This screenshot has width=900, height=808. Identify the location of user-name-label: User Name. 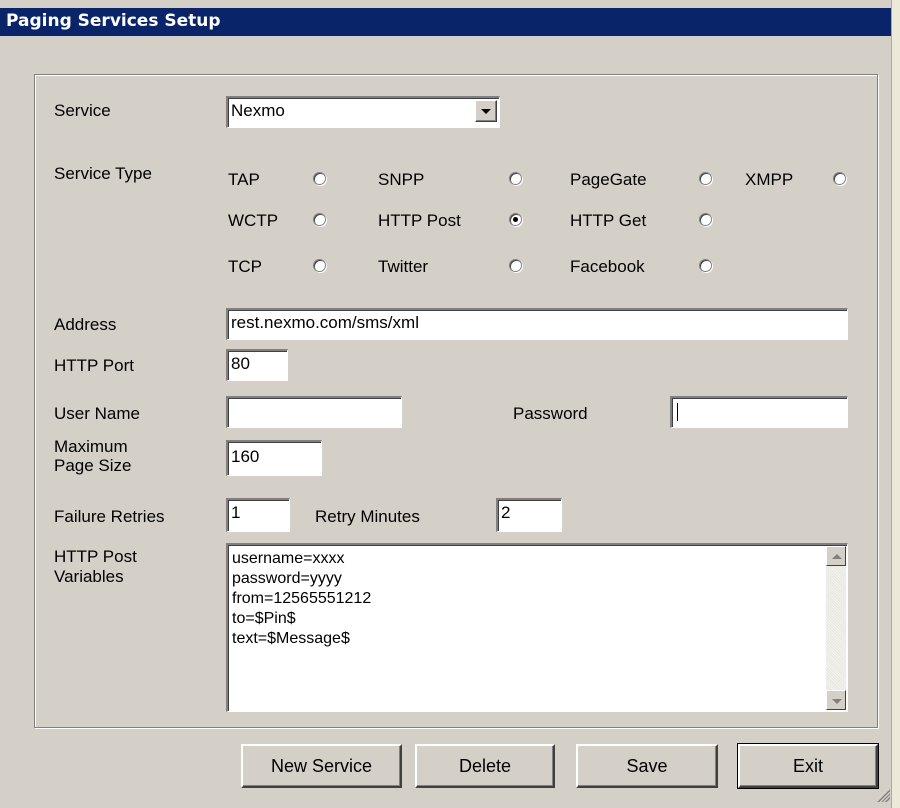
(97, 413).